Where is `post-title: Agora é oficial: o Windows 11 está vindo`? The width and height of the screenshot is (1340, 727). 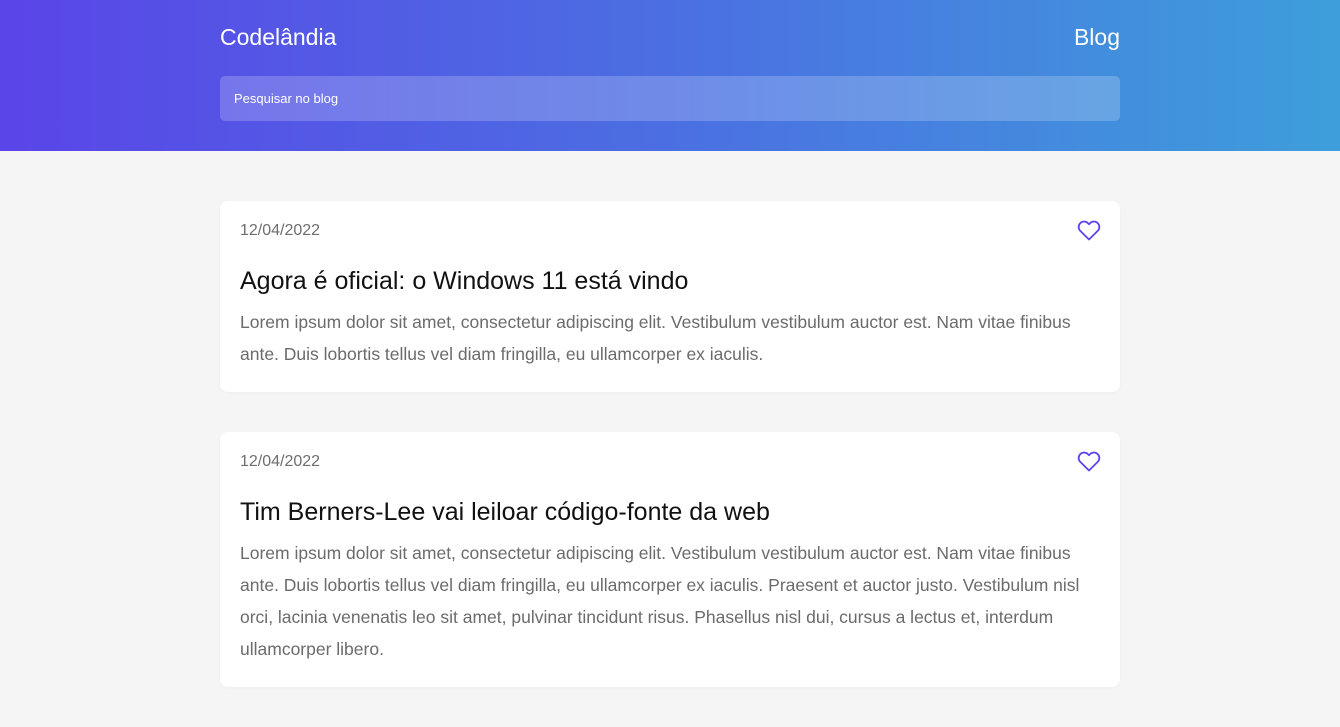
post-title: Agora é oficial: o Windows 11 está vindo is located at coordinates (670, 281).